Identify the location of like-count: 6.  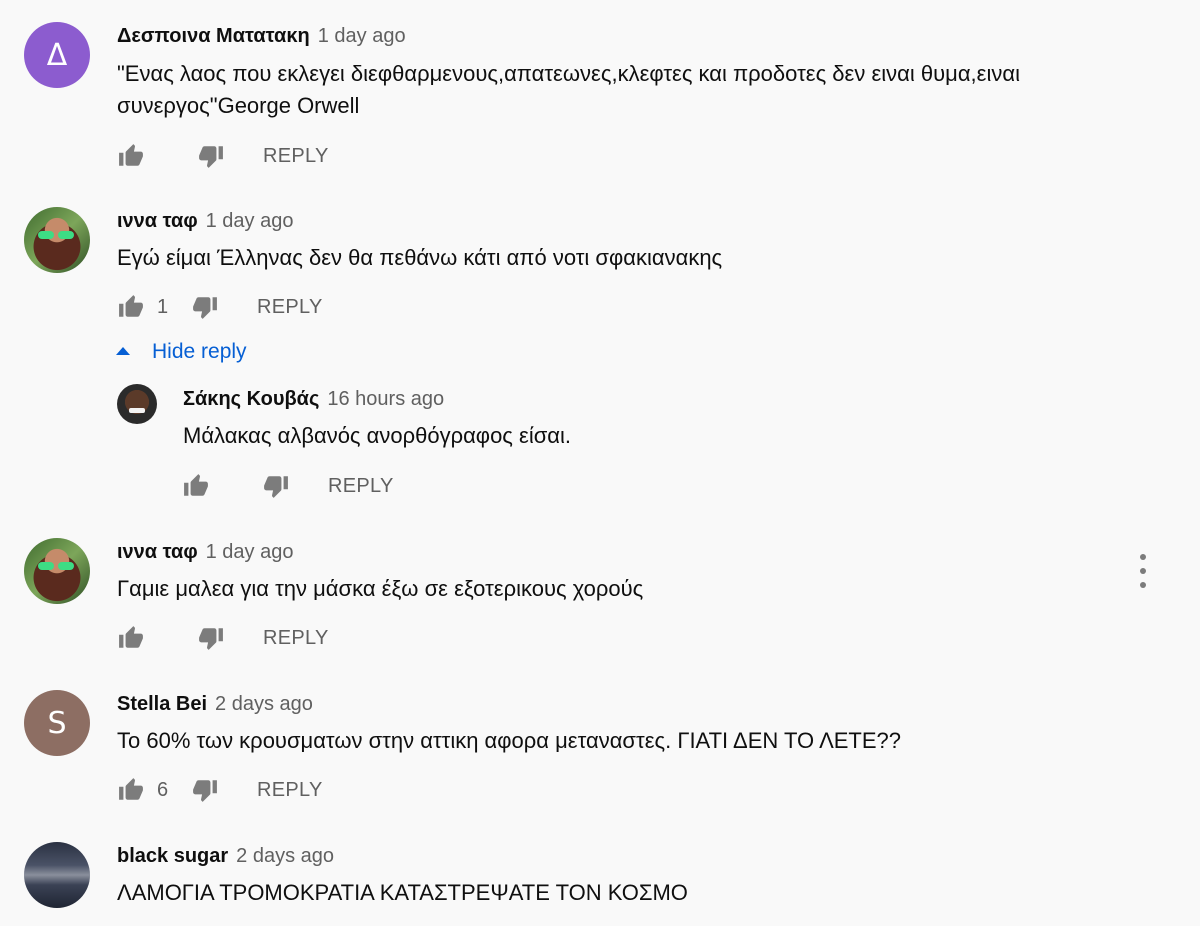
(163, 789).